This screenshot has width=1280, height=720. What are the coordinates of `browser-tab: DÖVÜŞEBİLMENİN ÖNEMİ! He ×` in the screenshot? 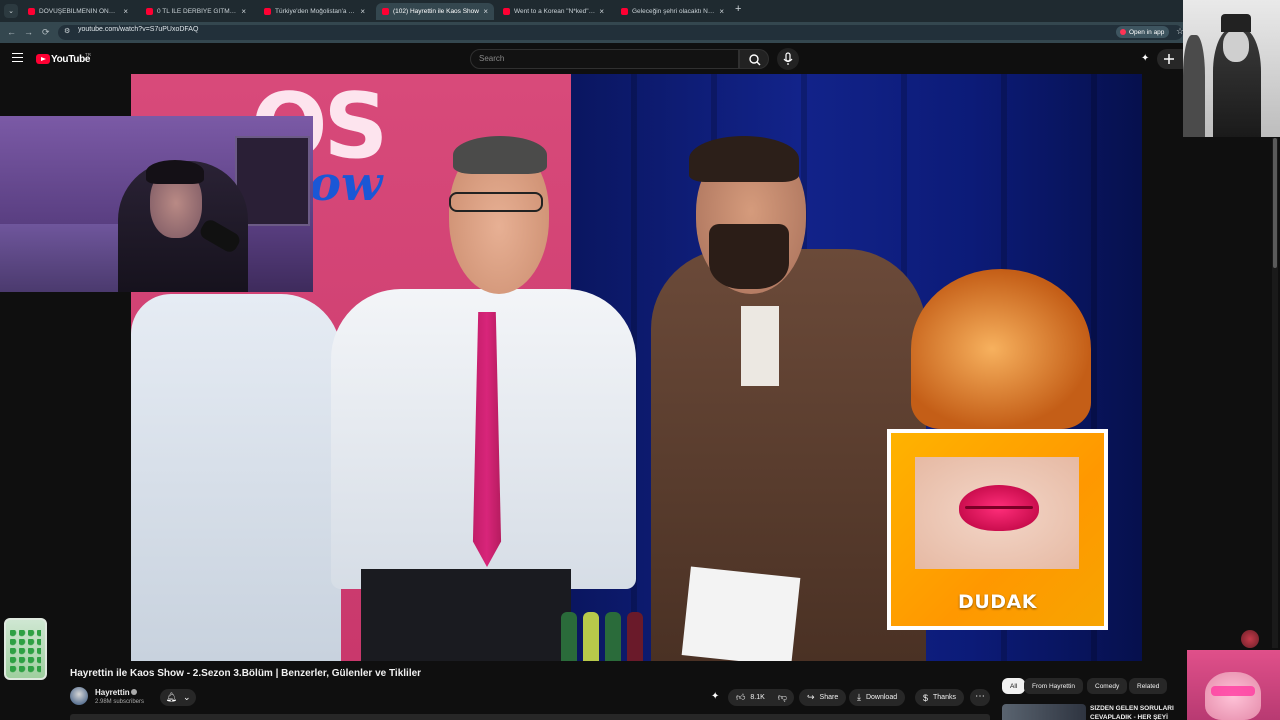 It's located at (78, 11).